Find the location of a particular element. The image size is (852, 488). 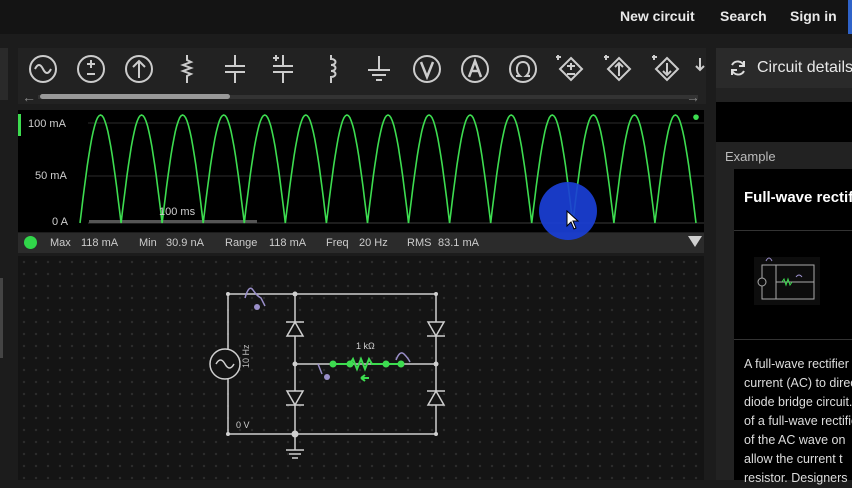

resistor-icon is located at coordinates (187, 69).